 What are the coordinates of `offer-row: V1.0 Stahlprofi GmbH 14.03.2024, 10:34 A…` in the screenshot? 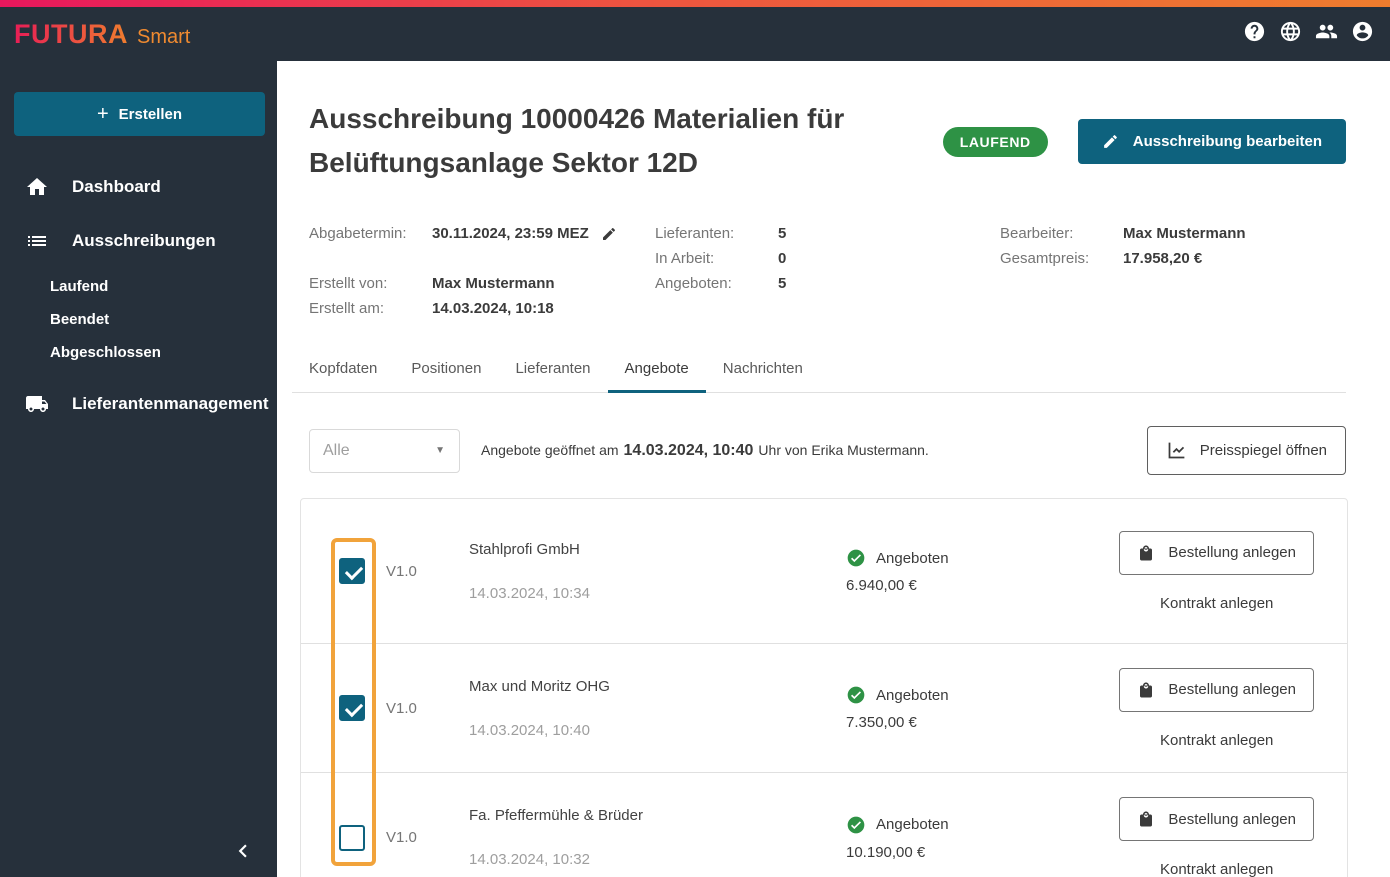 It's located at (824, 571).